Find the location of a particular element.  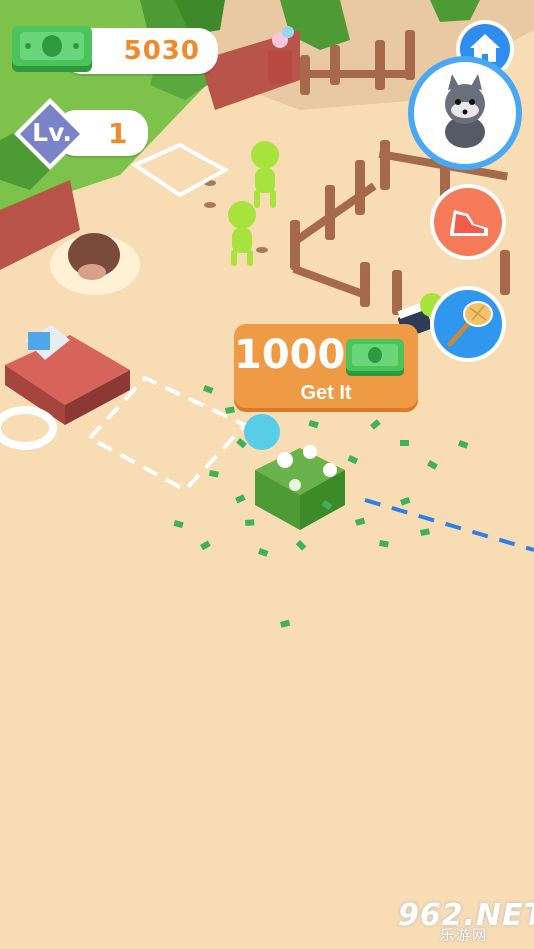

level-value: 1 is located at coordinates (118, 133).